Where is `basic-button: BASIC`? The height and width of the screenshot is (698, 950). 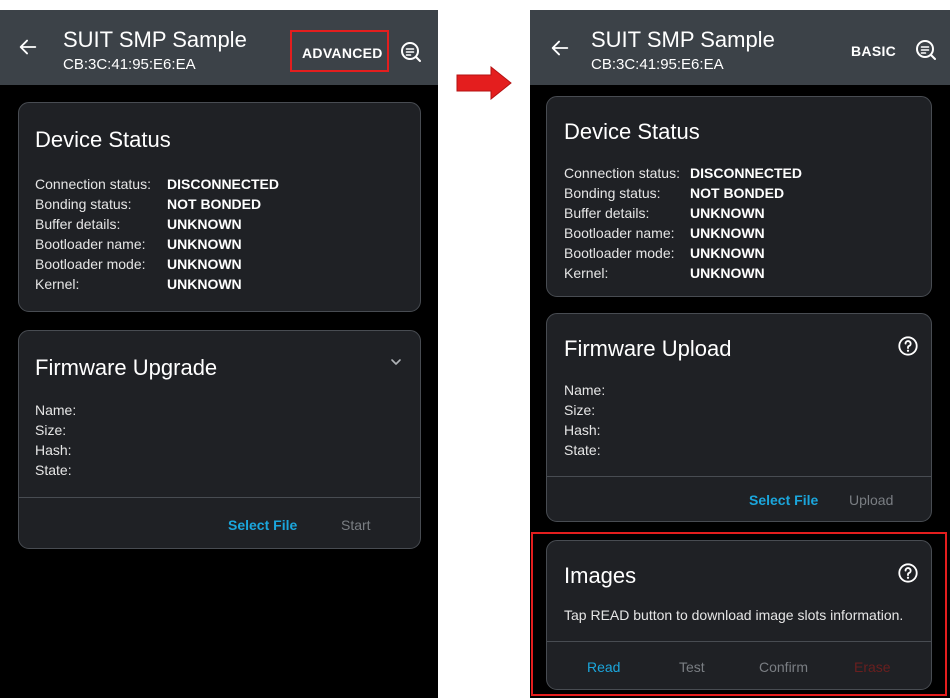
basic-button: BASIC is located at coordinates (873, 51).